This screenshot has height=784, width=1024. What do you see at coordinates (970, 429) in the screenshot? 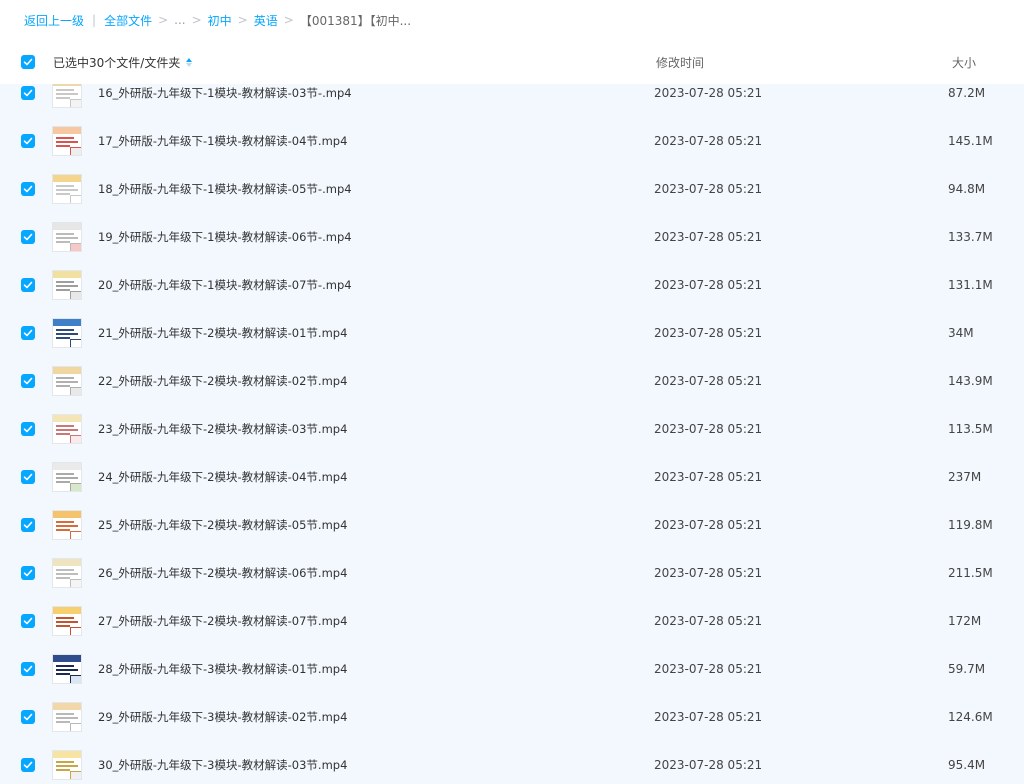
I see `file-size: 113.5M` at bounding box center [970, 429].